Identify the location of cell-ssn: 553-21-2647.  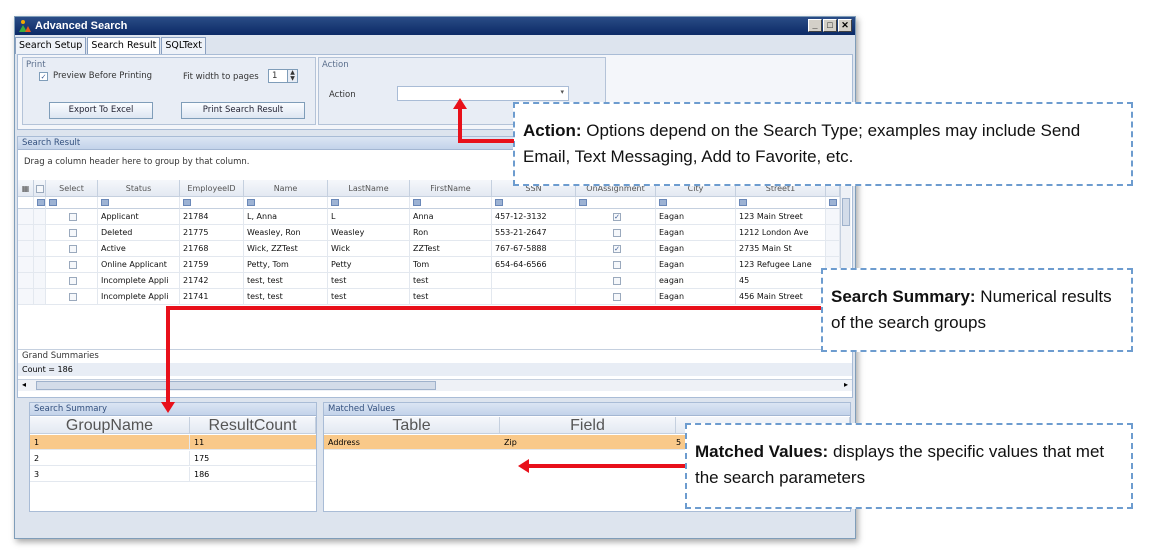
(534, 233).